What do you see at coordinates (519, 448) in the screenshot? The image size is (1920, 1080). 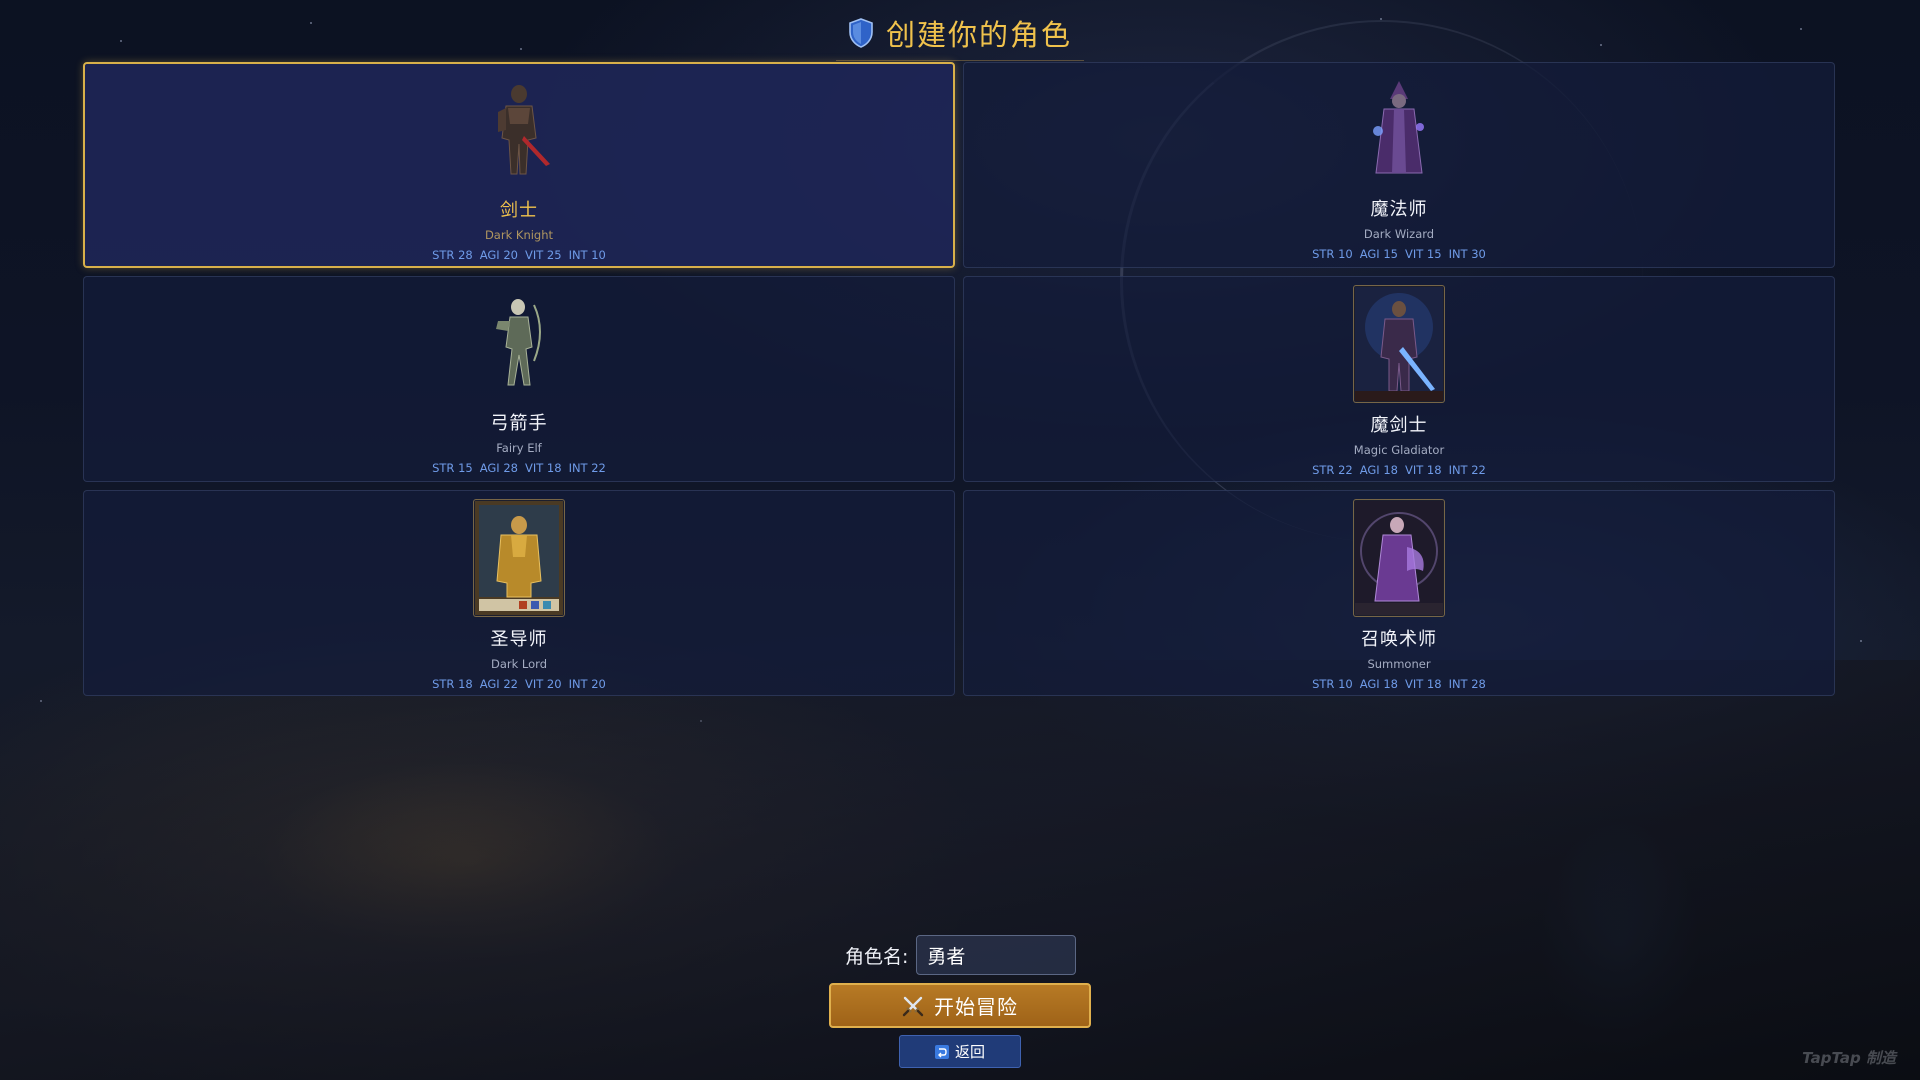 I see `class-name-en: Fairy Elf` at bounding box center [519, 448].